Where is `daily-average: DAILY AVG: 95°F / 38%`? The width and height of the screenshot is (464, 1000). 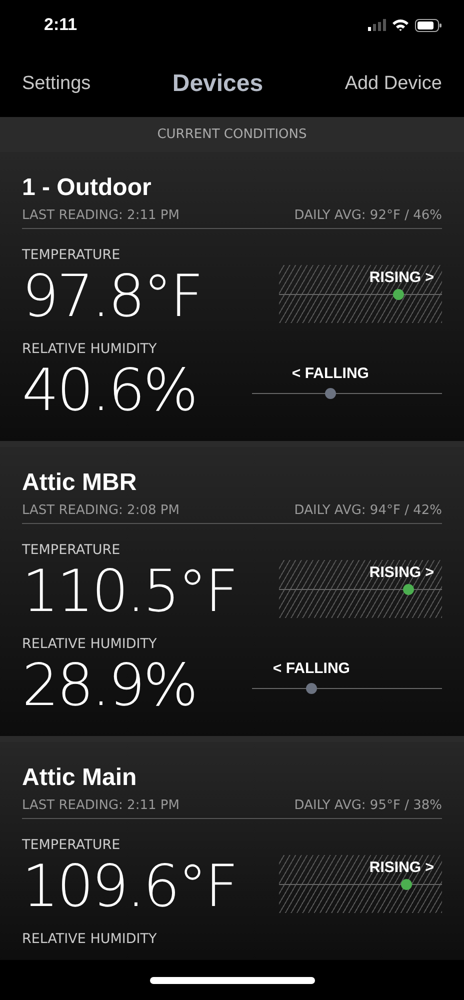 daily-average: DAILY AVG: 95°F / 38% is located at coordinates (368, 805).